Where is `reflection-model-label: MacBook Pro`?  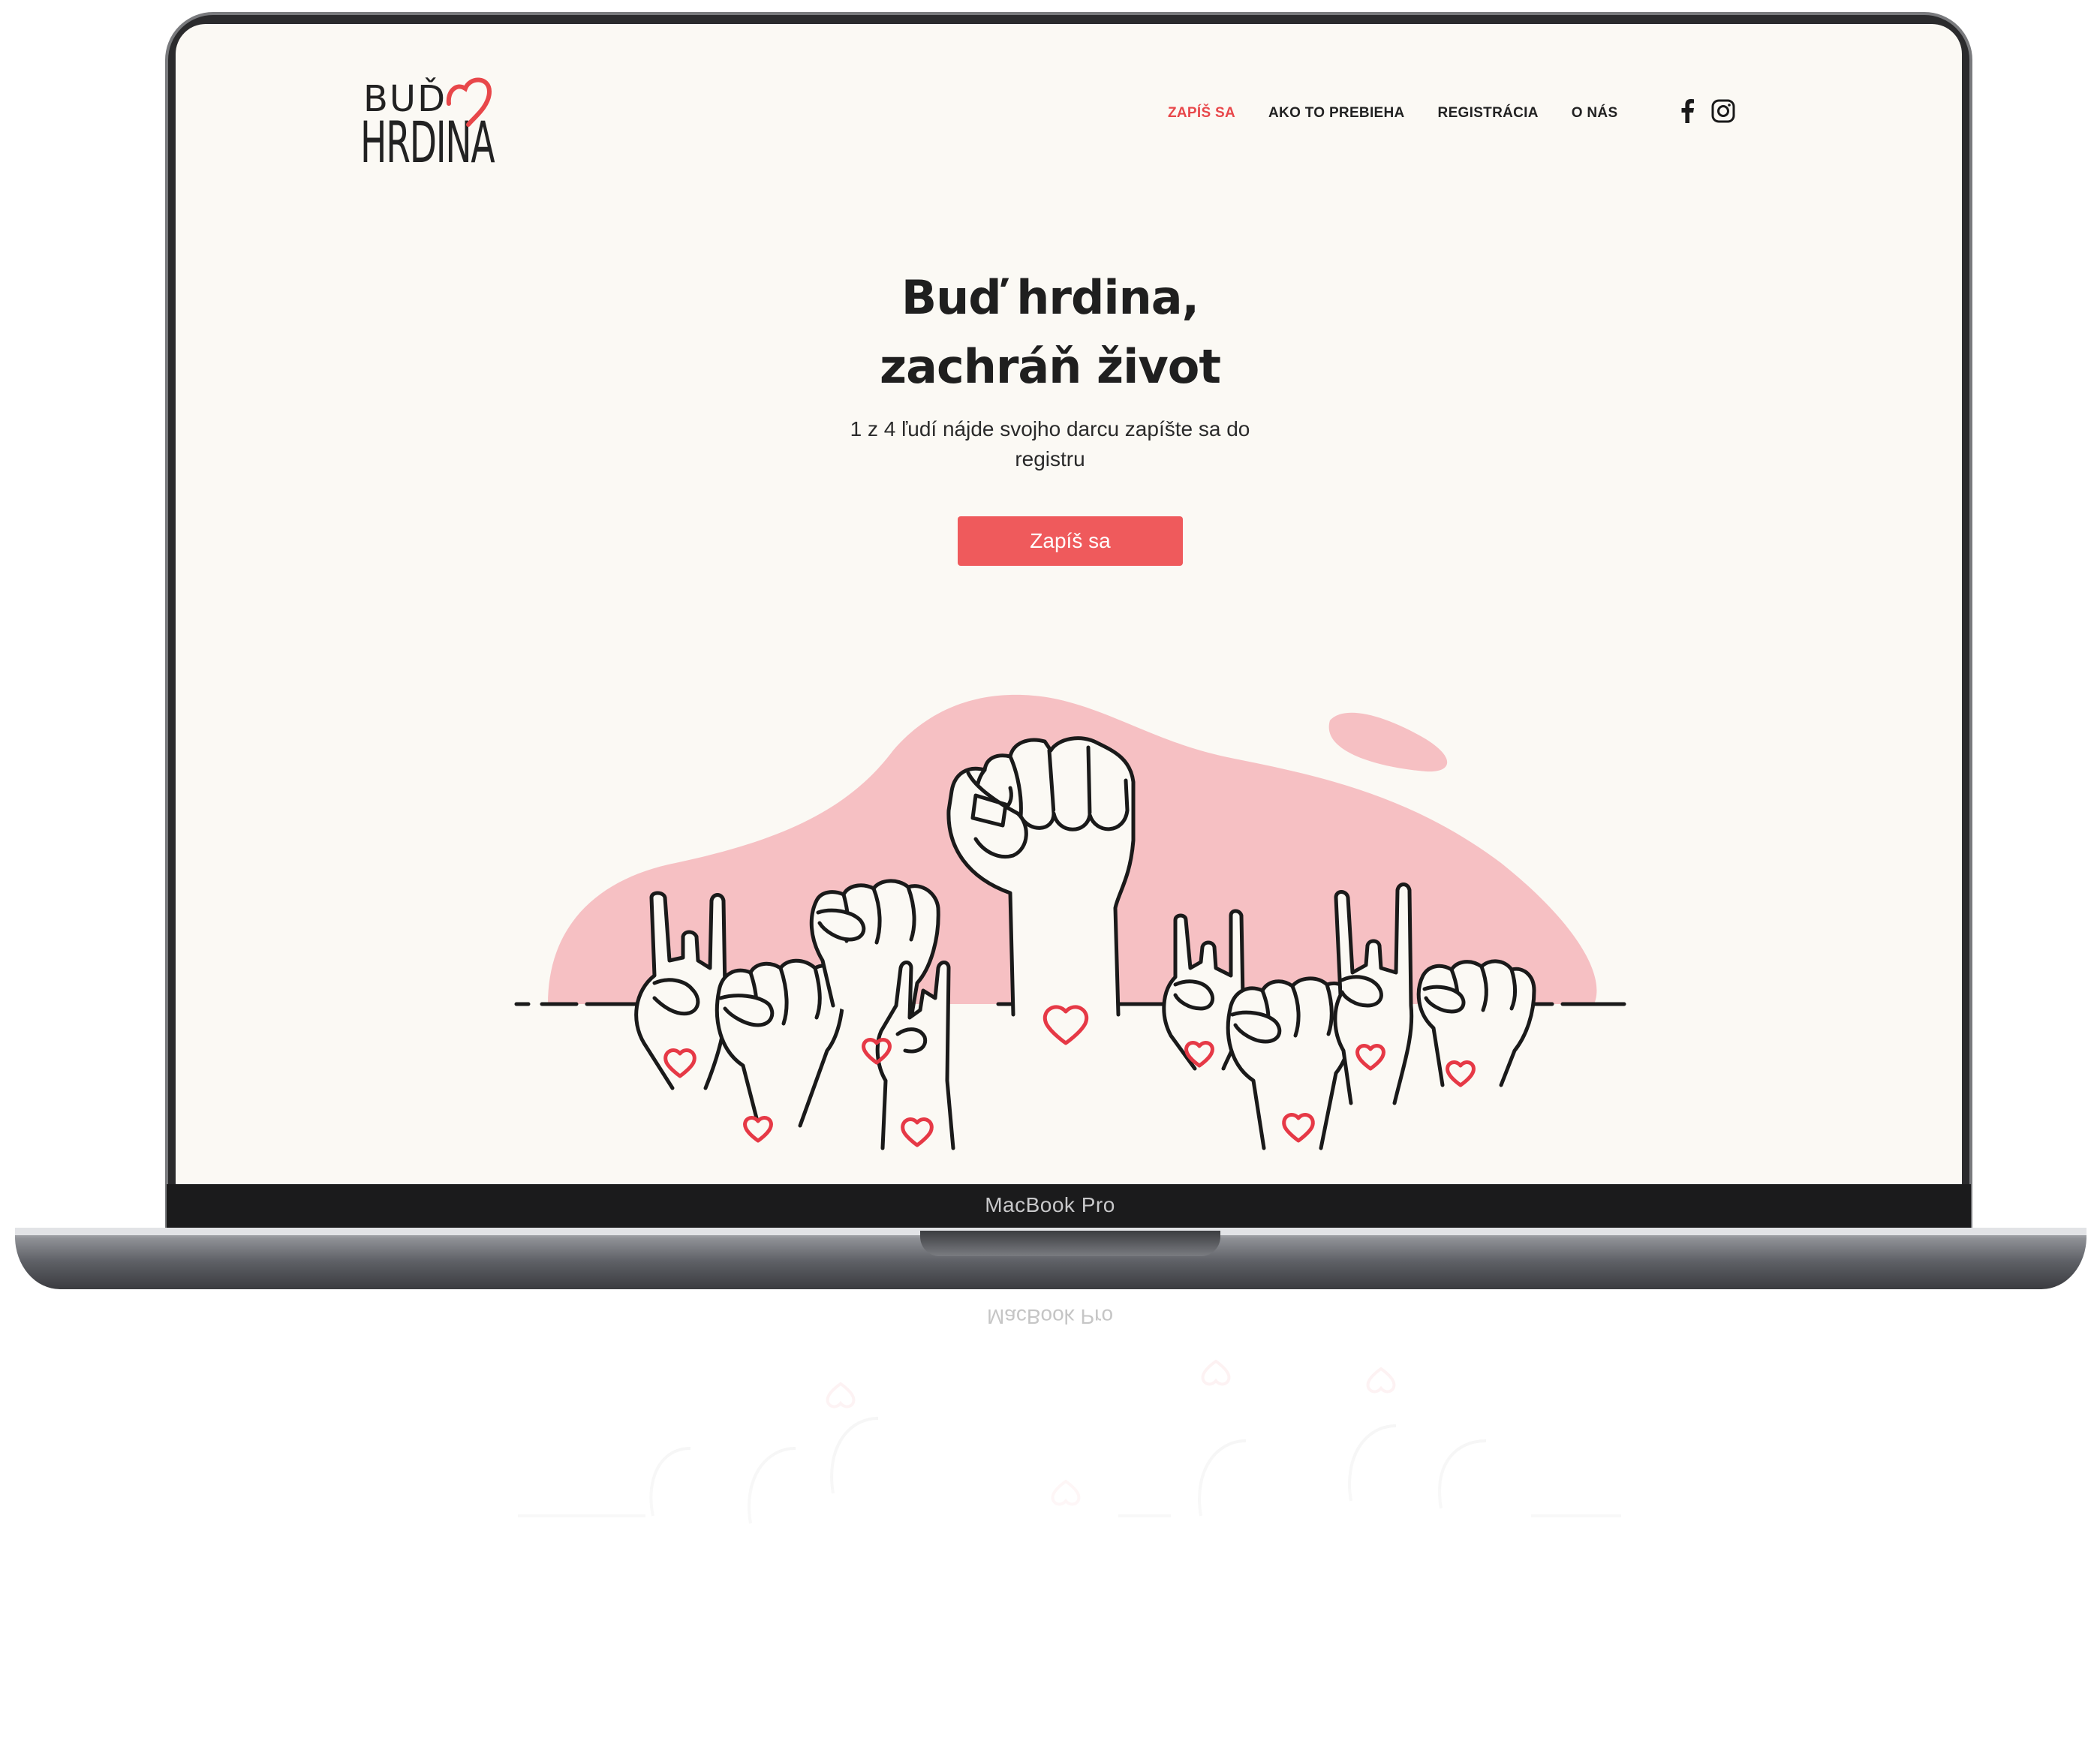 reflection-model-label: MacBook Pro is located at coordinates (1050, 1316).